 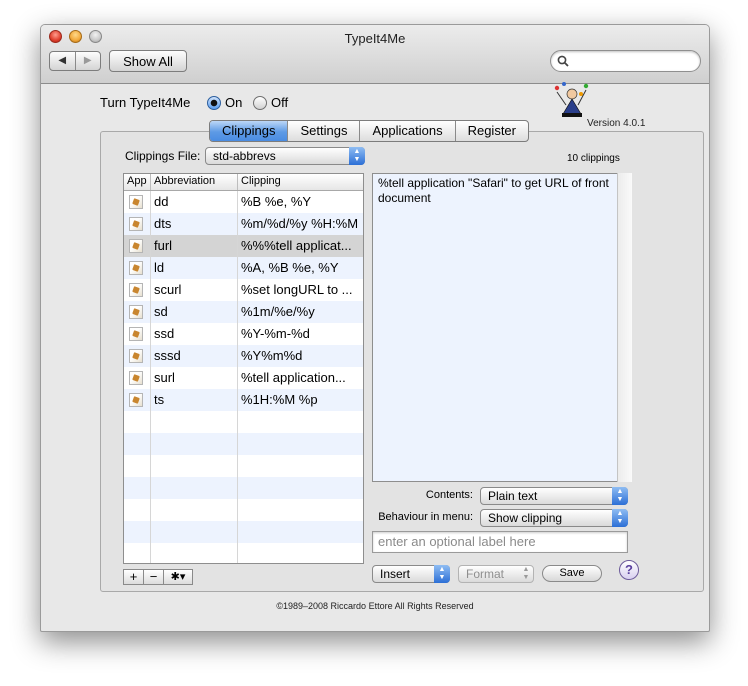 I want to click on table-row: sd %1m/%e/%y, so click(x=243, y=312).